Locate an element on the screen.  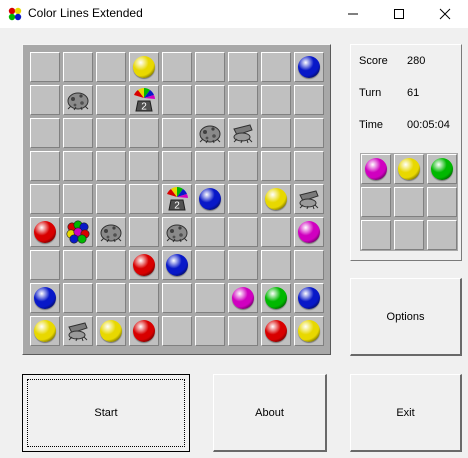
multicolor-balls-icon is located at coordinates (78, 232).